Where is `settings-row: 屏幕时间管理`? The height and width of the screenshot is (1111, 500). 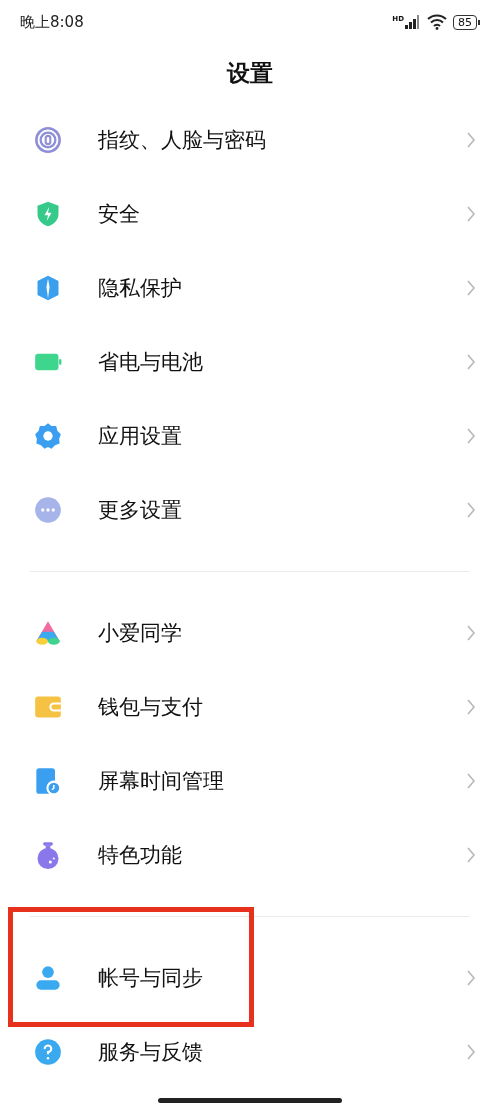 settings-row: 屏幕时间管理 is located at coordinates (250, 781).